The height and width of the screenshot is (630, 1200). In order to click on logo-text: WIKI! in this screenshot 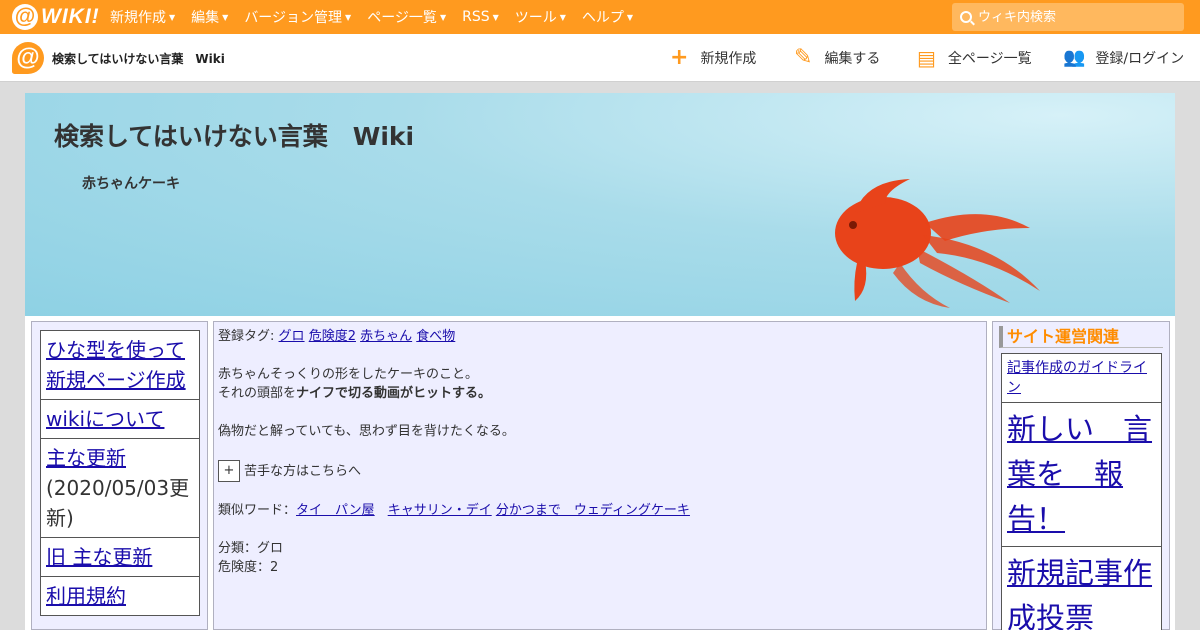, I will do `click(70, 16)`.